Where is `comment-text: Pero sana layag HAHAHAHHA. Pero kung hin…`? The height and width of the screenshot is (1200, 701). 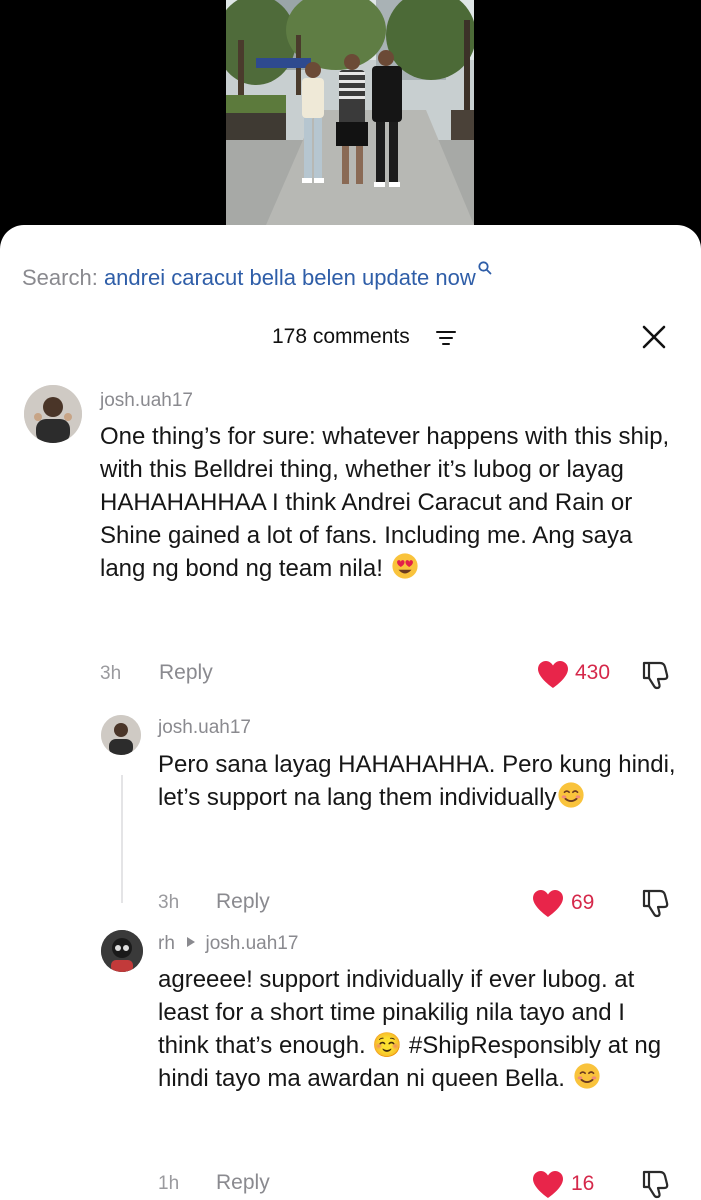 comment-text: Pero sana layag HAHAHAHHA. Pero kung hin… is located at coordinates (420, 783).